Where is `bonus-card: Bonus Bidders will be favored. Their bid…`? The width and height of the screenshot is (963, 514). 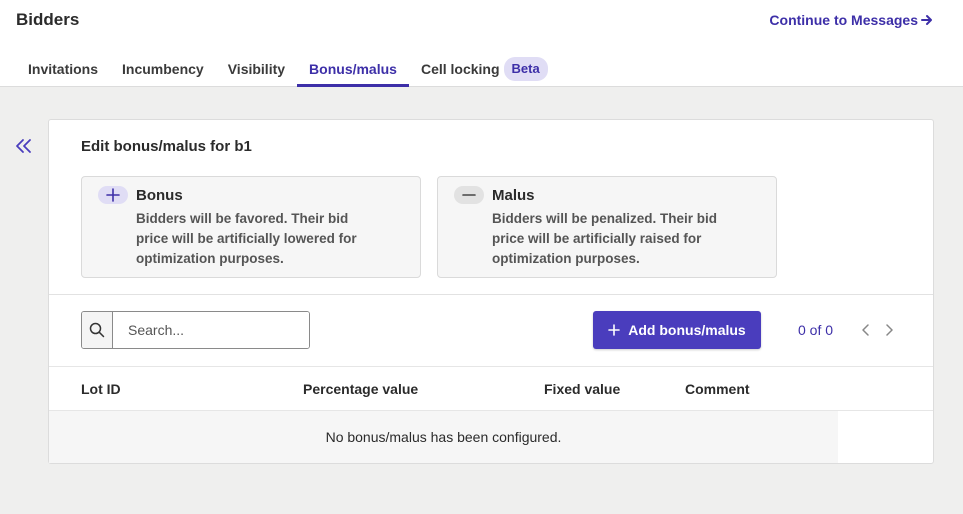
bonus-card: Bonus Bidders will be favored. Their bid… is located at coordinates (251, 227).